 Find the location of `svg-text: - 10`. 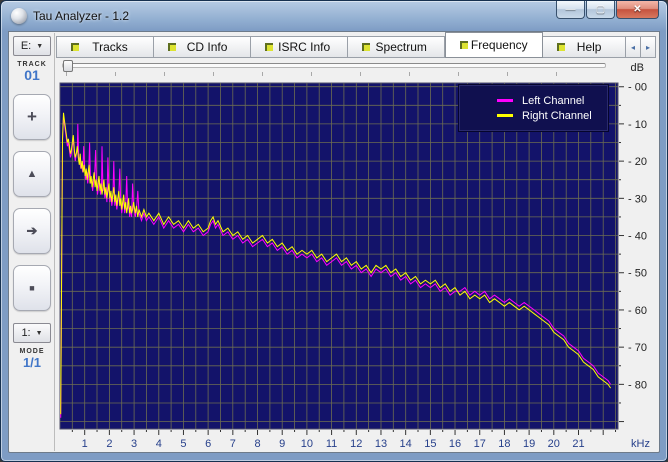

svg-text: - 10 is located at coordinates (637, 125).